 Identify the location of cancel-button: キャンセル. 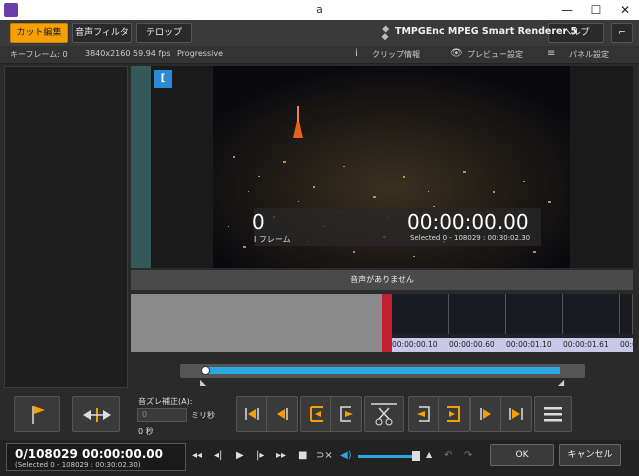
(590, 455).